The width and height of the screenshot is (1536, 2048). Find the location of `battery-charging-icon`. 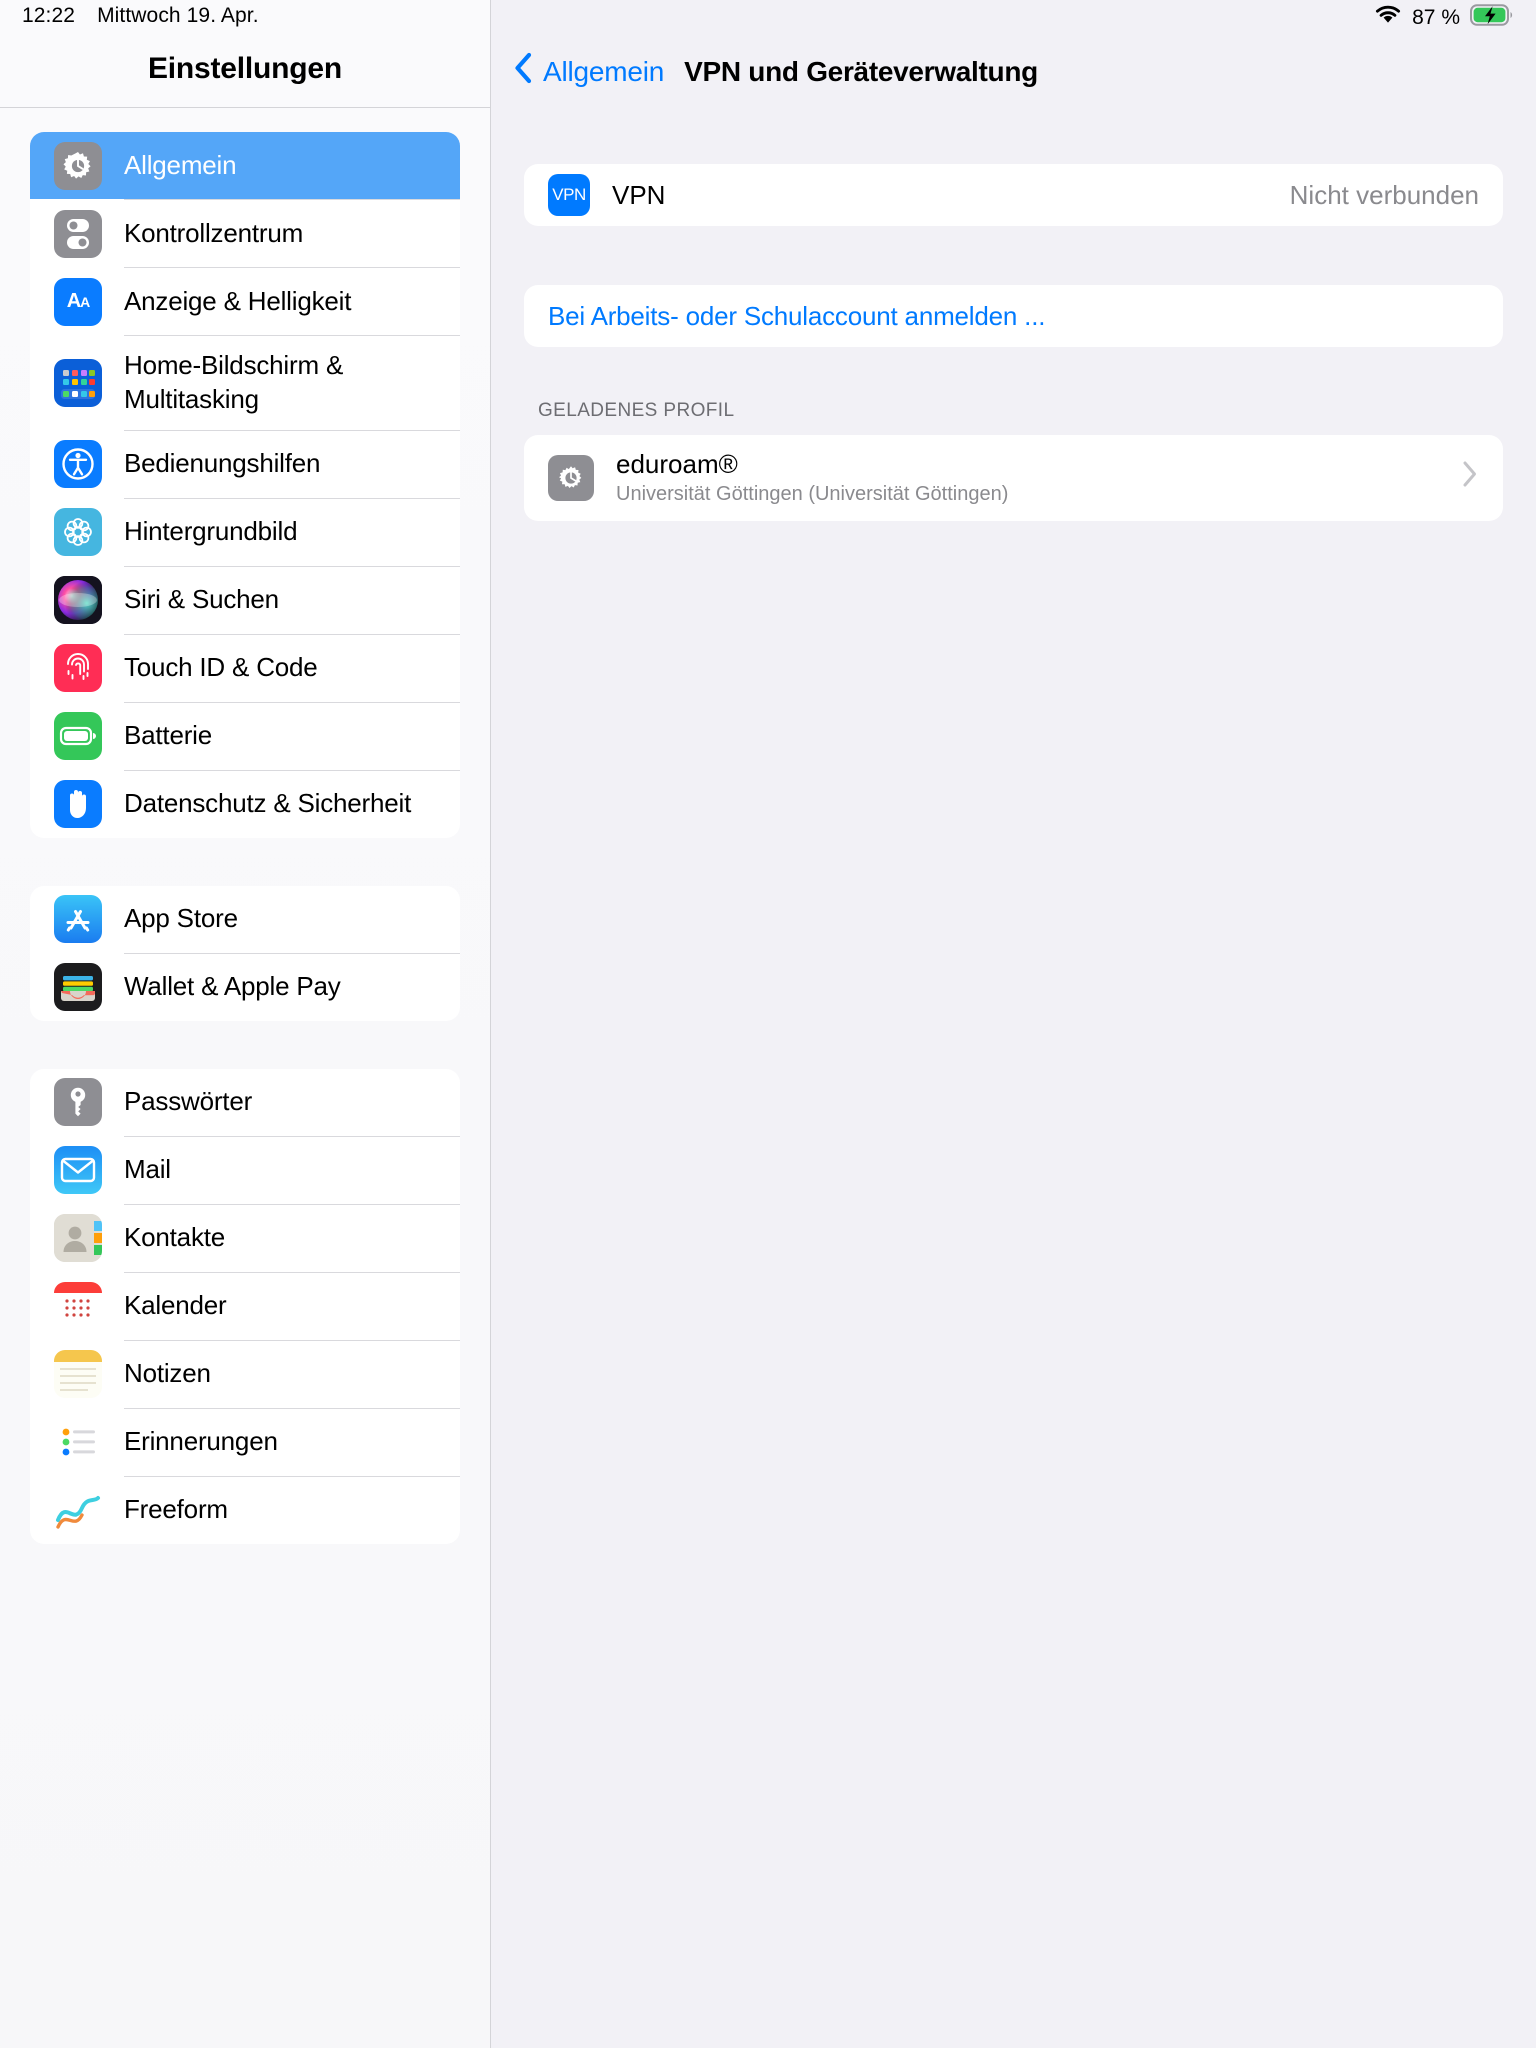

battery-charging-icon is located at coordinates (1492, 18).